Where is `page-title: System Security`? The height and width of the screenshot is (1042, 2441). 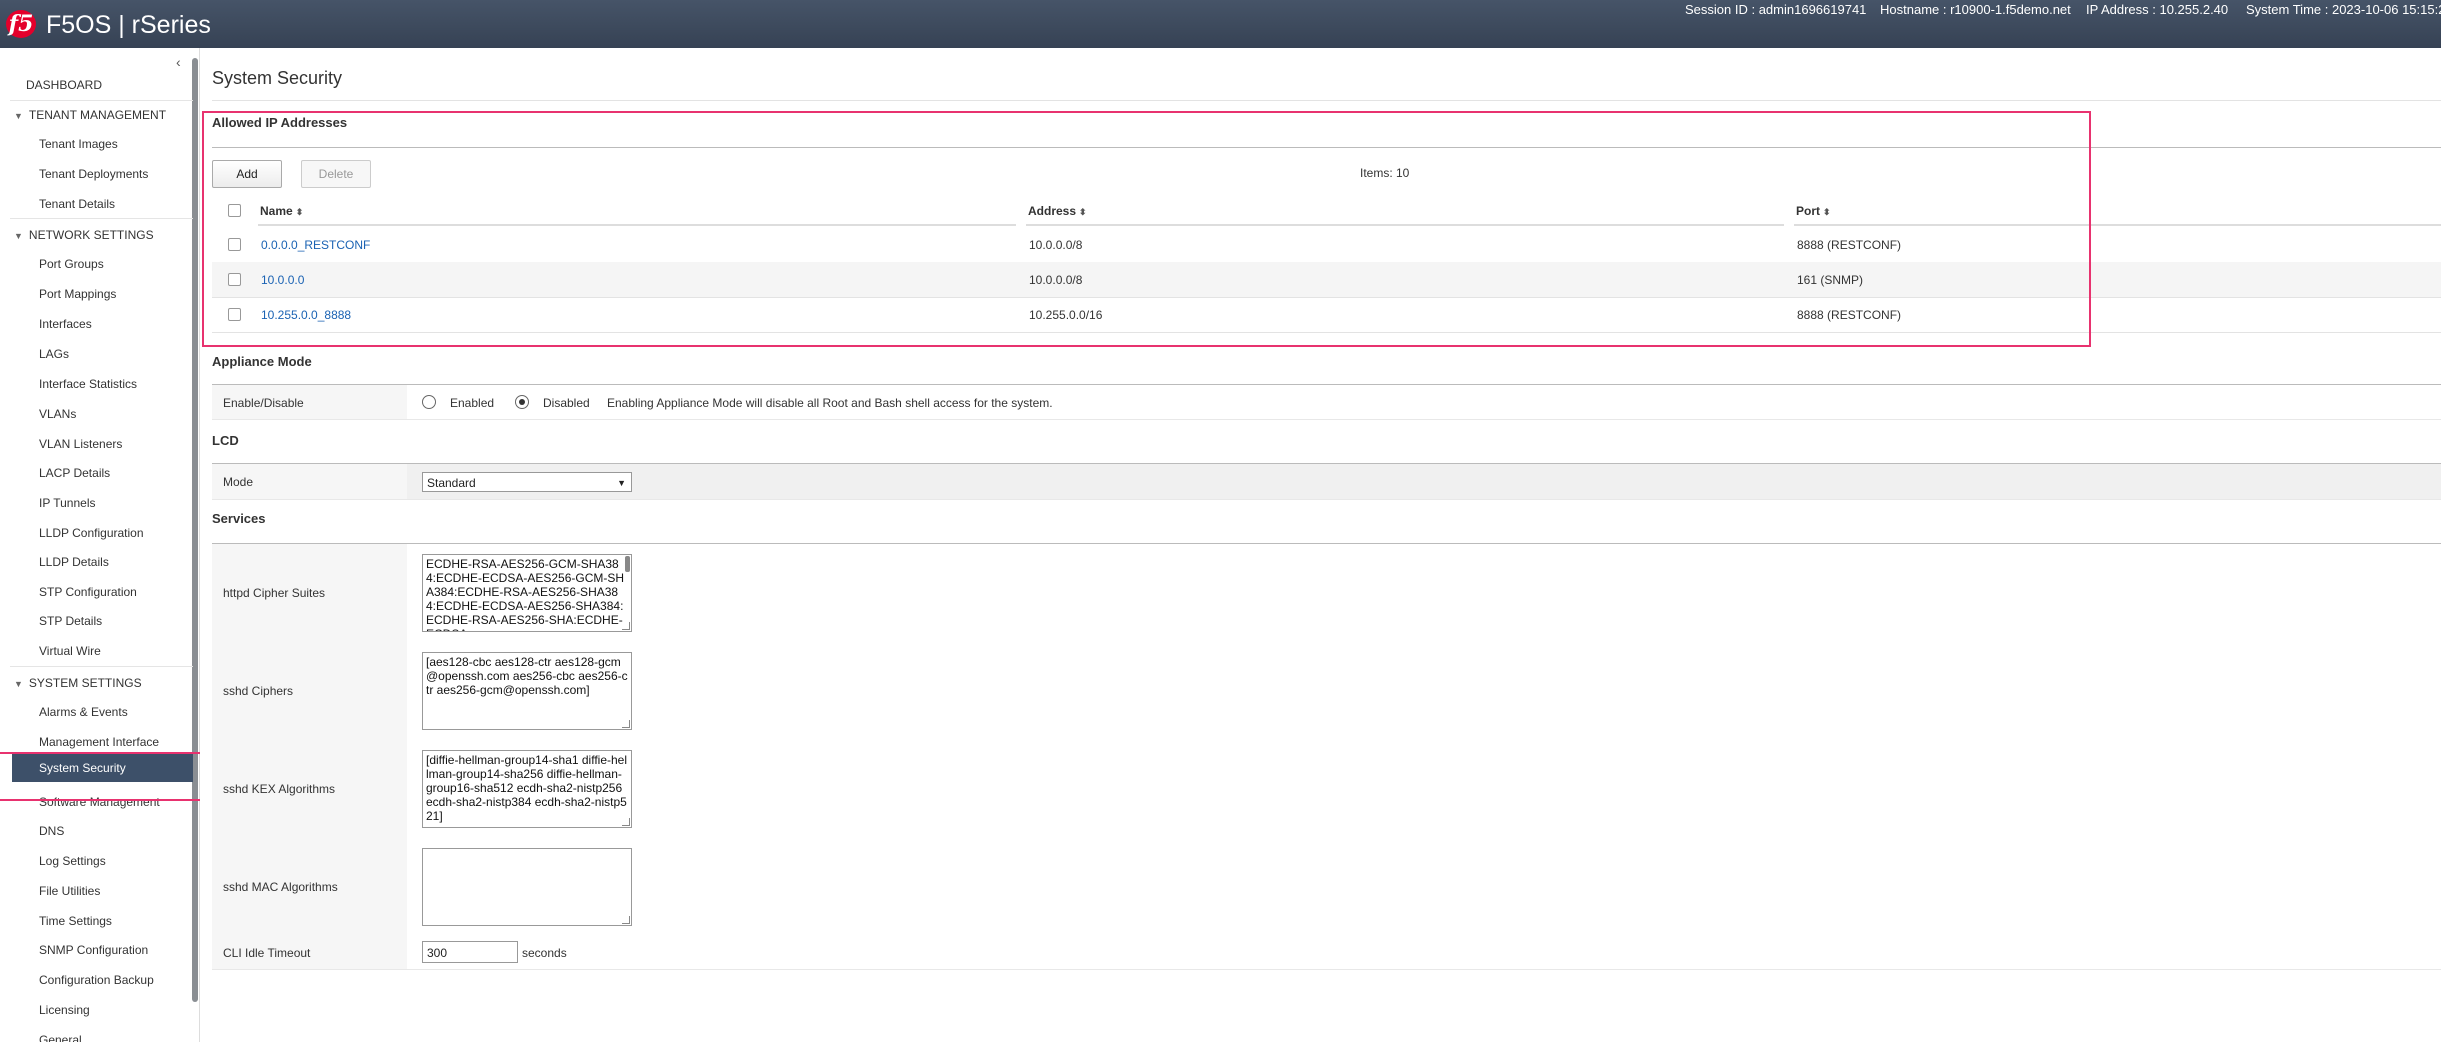
page-title: System Security is located at coordinates (277, 78).